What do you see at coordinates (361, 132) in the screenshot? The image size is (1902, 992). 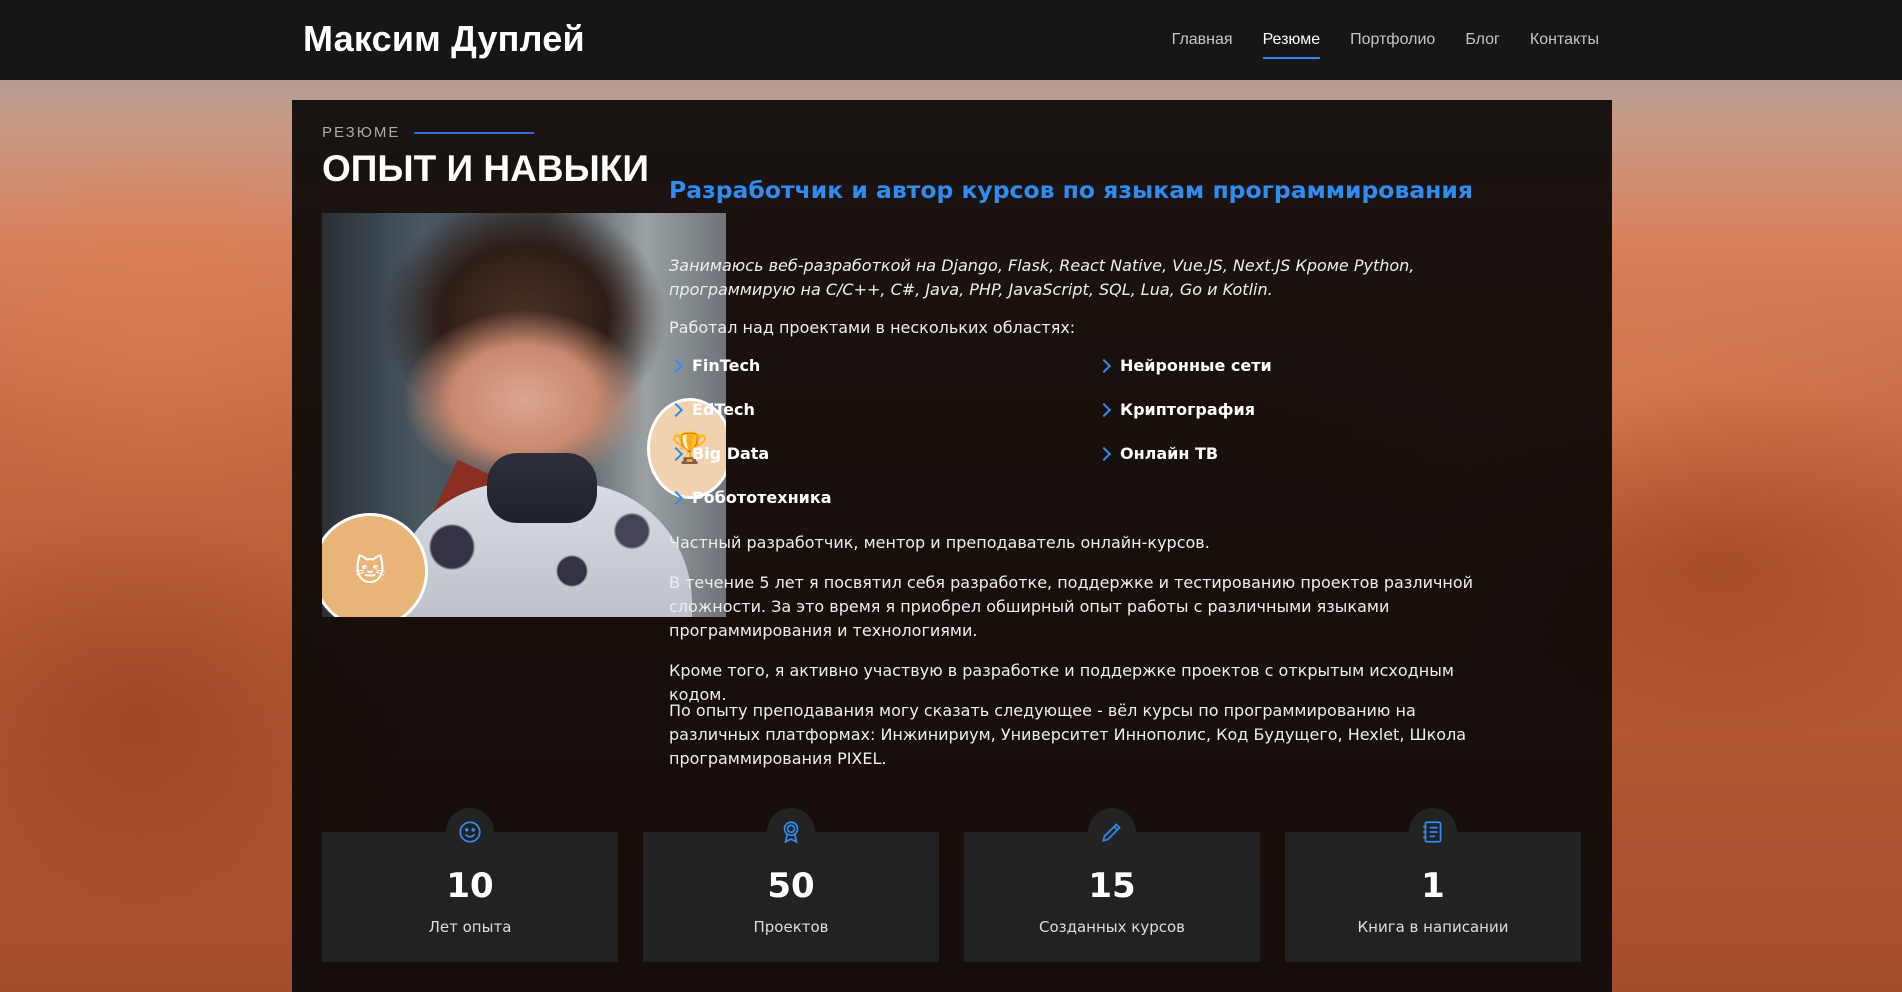 I see `section-label-text: РЕЗЮМЕ` at bounding box center [361, 132].